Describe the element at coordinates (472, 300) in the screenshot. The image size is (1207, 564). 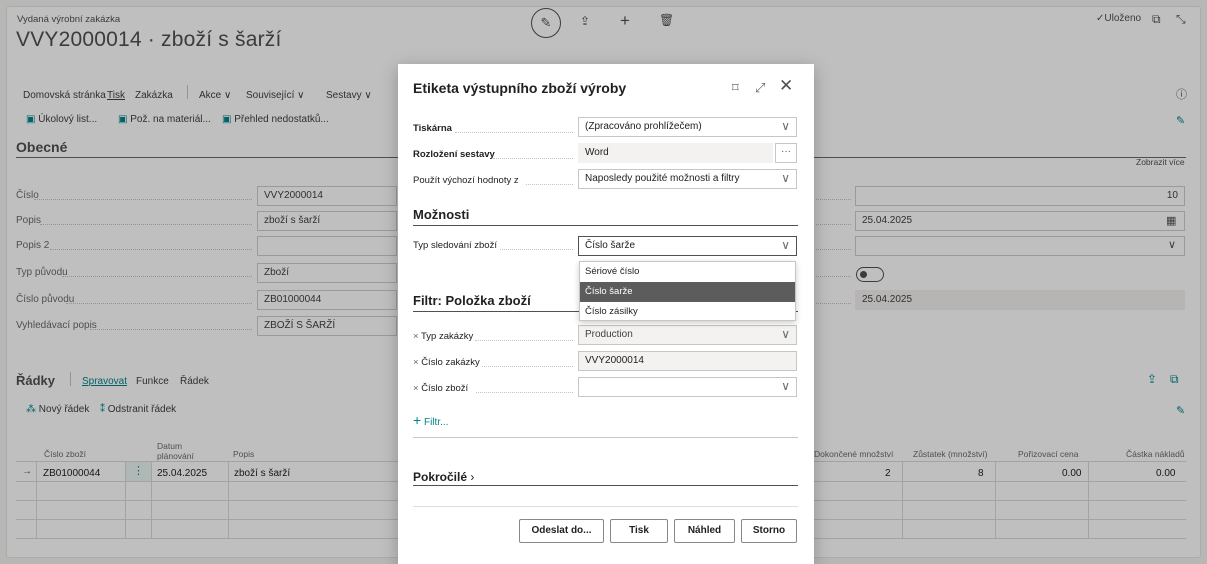
I see `filter-heading: Filtr: Položka zboží` at that location.